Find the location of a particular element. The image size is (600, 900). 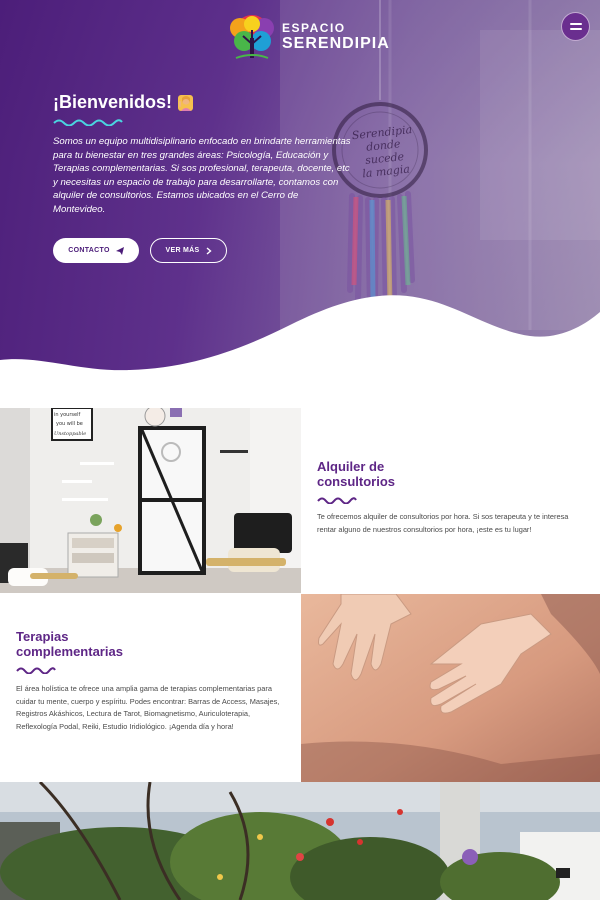

rental-title: Alquiler de consultorios is located at coordinates (356, 474).